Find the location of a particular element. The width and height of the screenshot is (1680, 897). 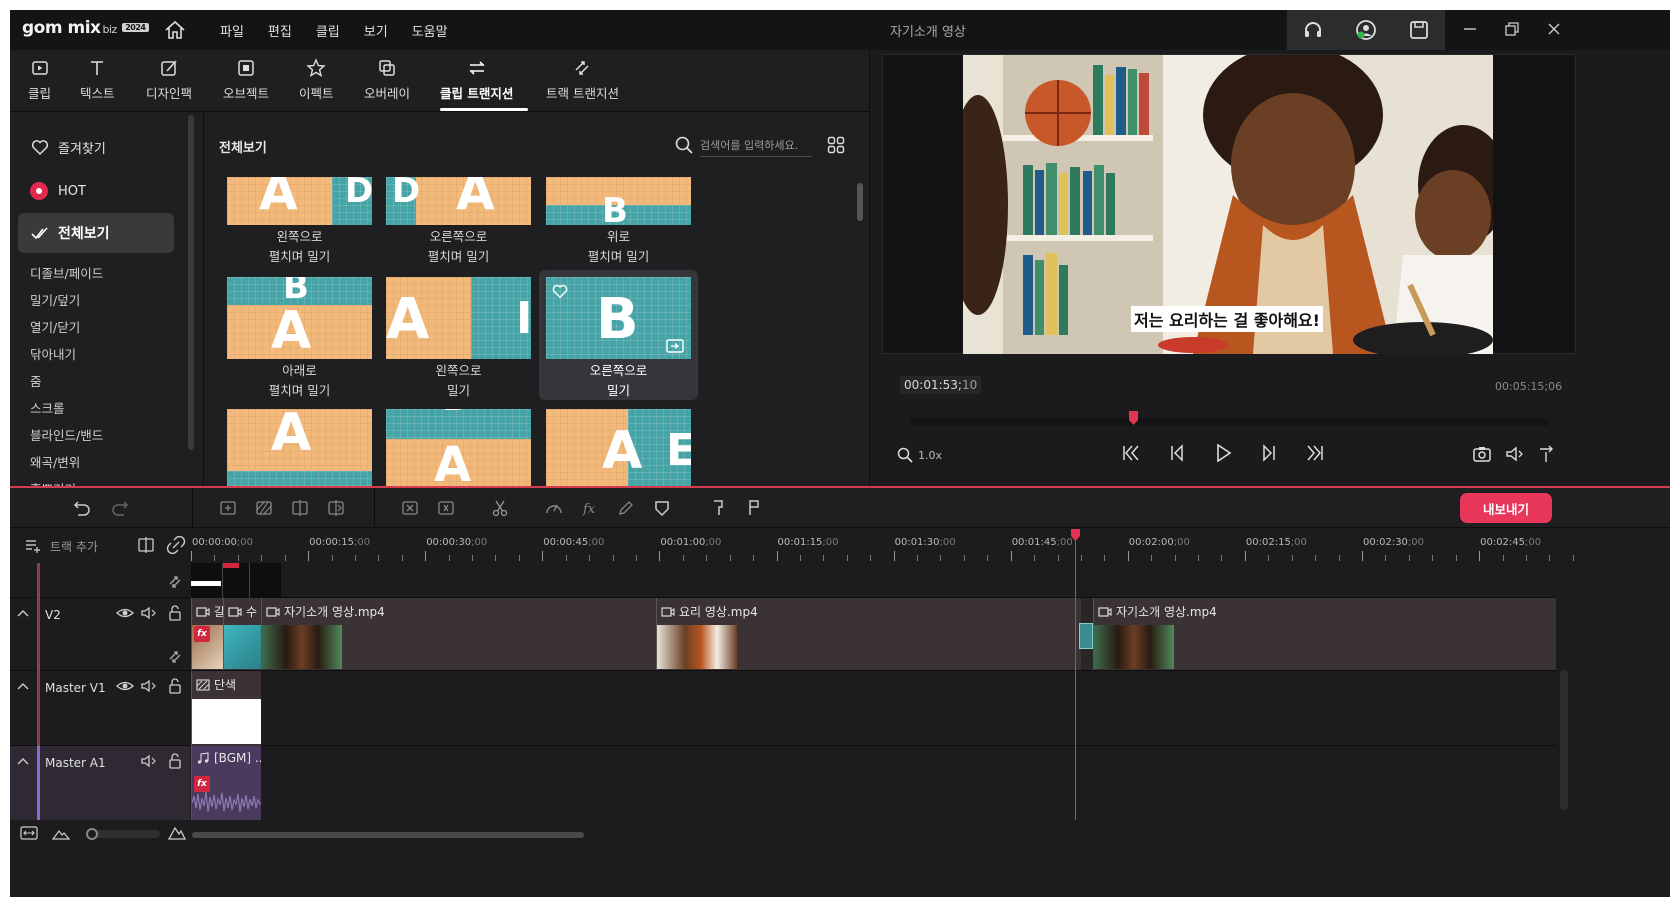

subcategory-item: 열기/닫기 is located at coordinates (66, 327).